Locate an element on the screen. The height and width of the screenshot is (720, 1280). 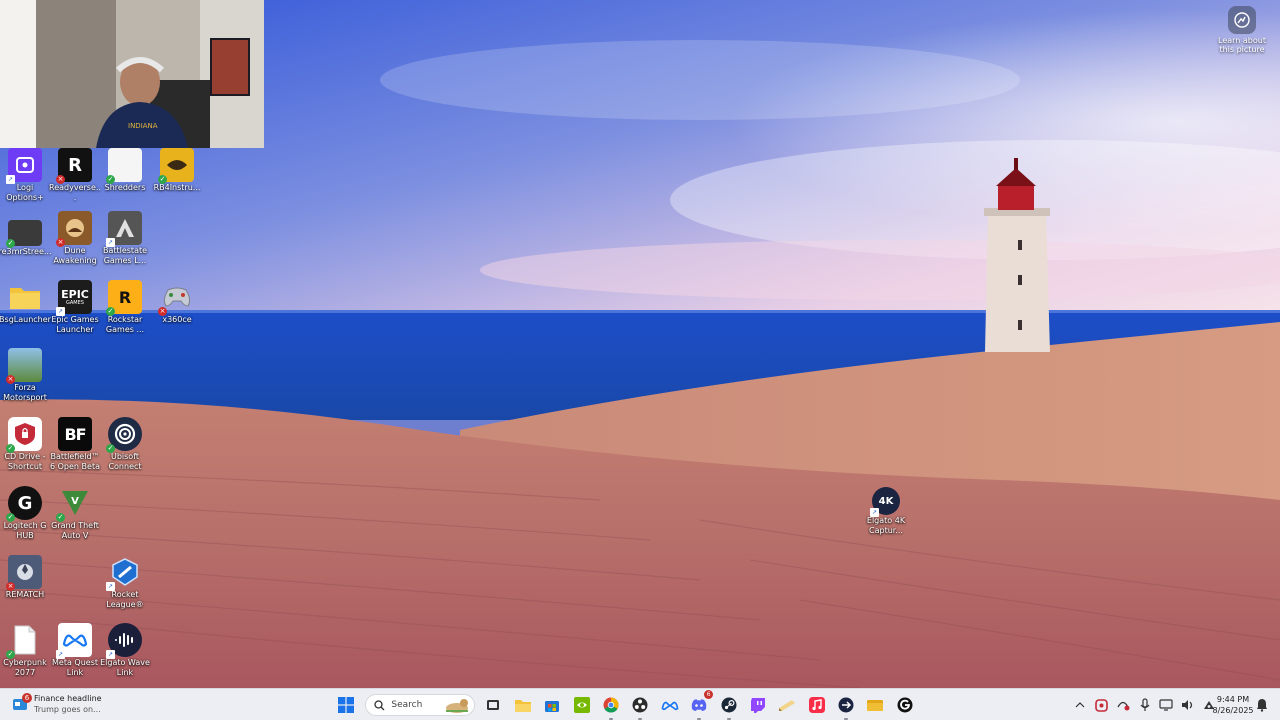
microsoft-store-button is located at coordinates (552, 705).